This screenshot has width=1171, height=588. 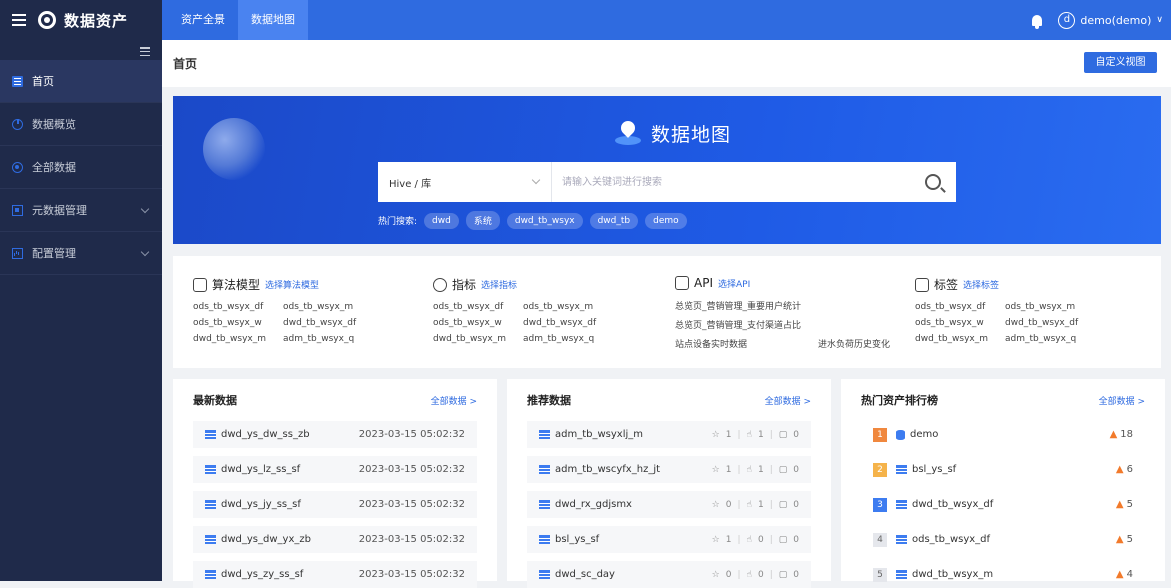 I want to click on select-metric-link: 选择指标, so click(x=499, y=284).